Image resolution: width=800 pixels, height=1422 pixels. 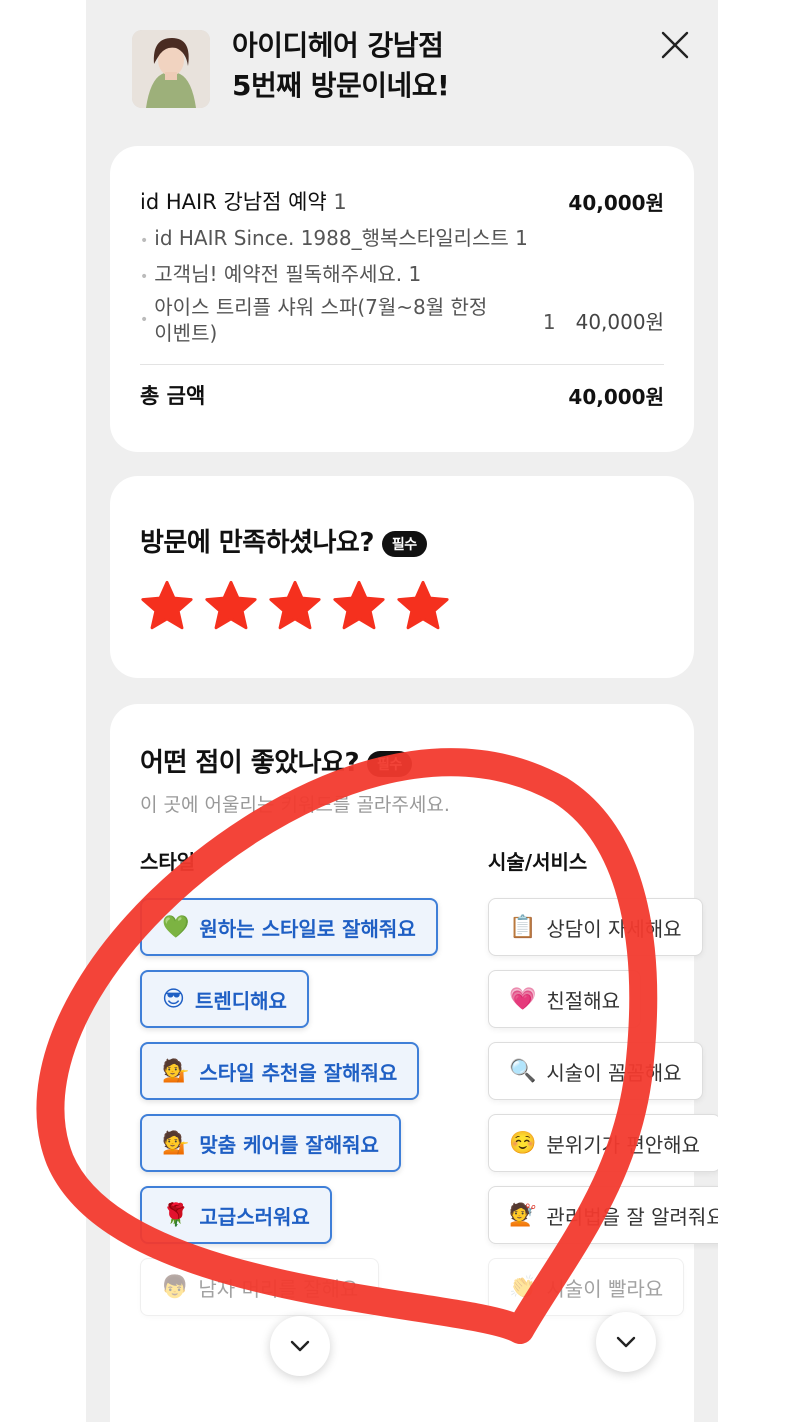 I want to click on chip-label: 원하는 스타일로 잘해줘요, so click(x=307, y=928).